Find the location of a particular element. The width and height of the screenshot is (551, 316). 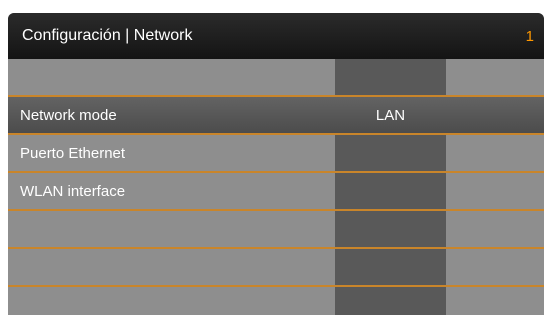

list-item-wlan-interface: WLAN interface is located at coordinates (276, 191).